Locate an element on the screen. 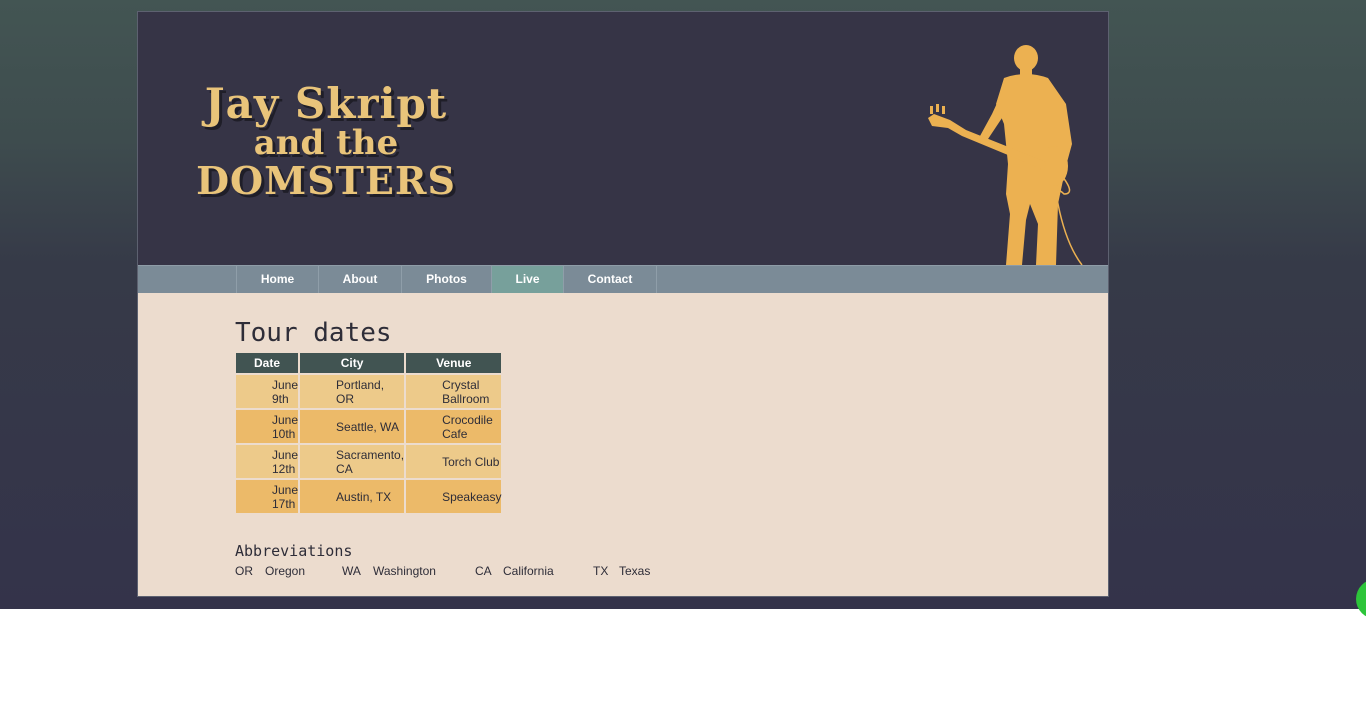  city-cell: Sacramento, CA is located at coordinates (353, 462).